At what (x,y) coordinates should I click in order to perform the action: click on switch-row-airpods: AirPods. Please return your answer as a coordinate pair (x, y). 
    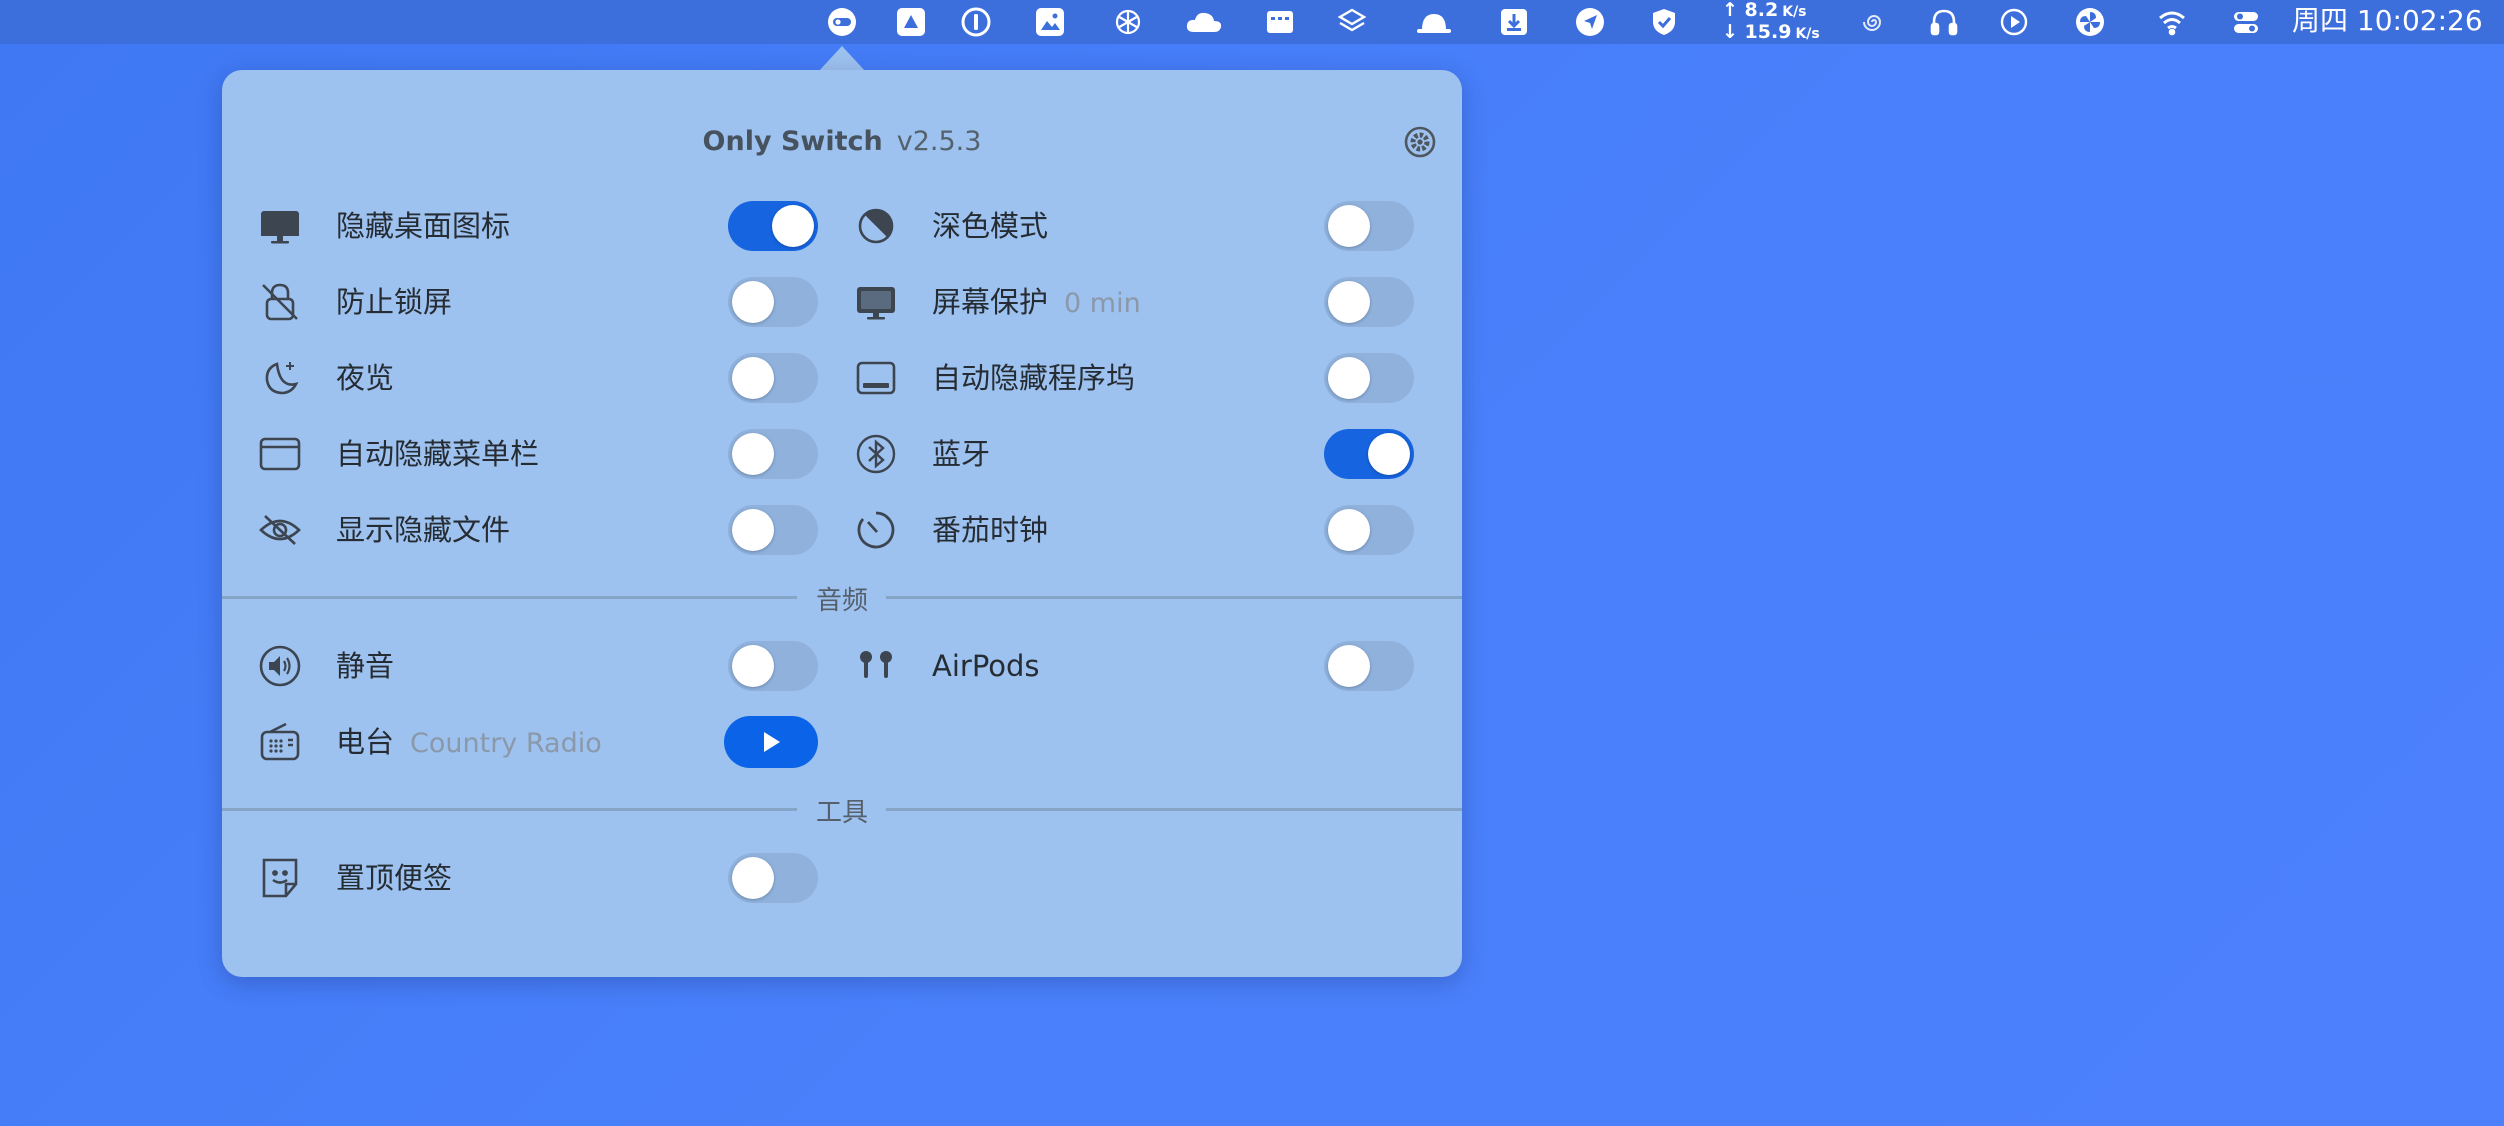
    Looking at the image, I should click on (1144, 666).